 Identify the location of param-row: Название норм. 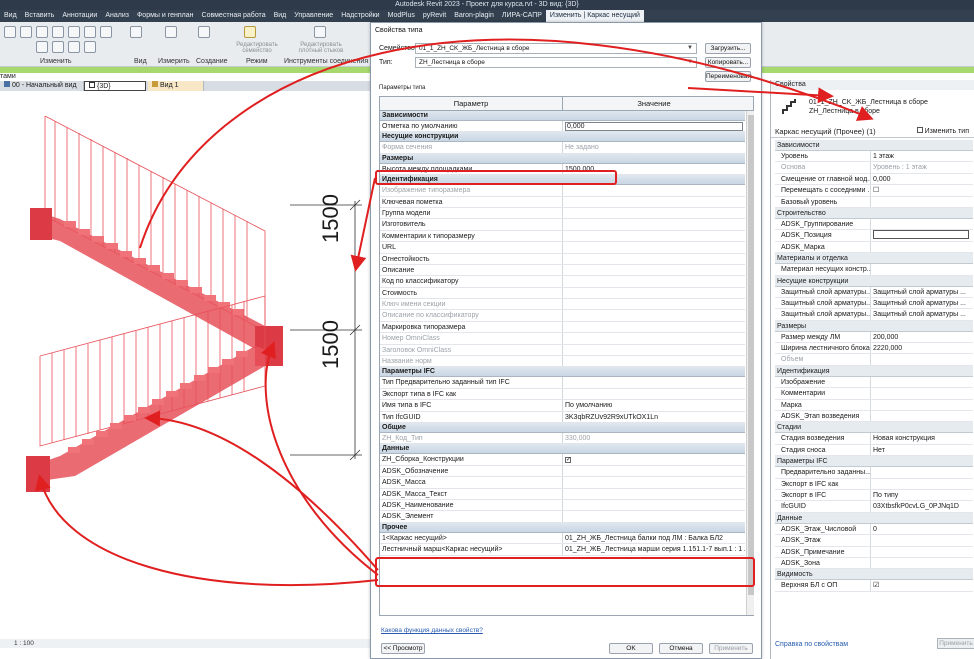
(562, 362).